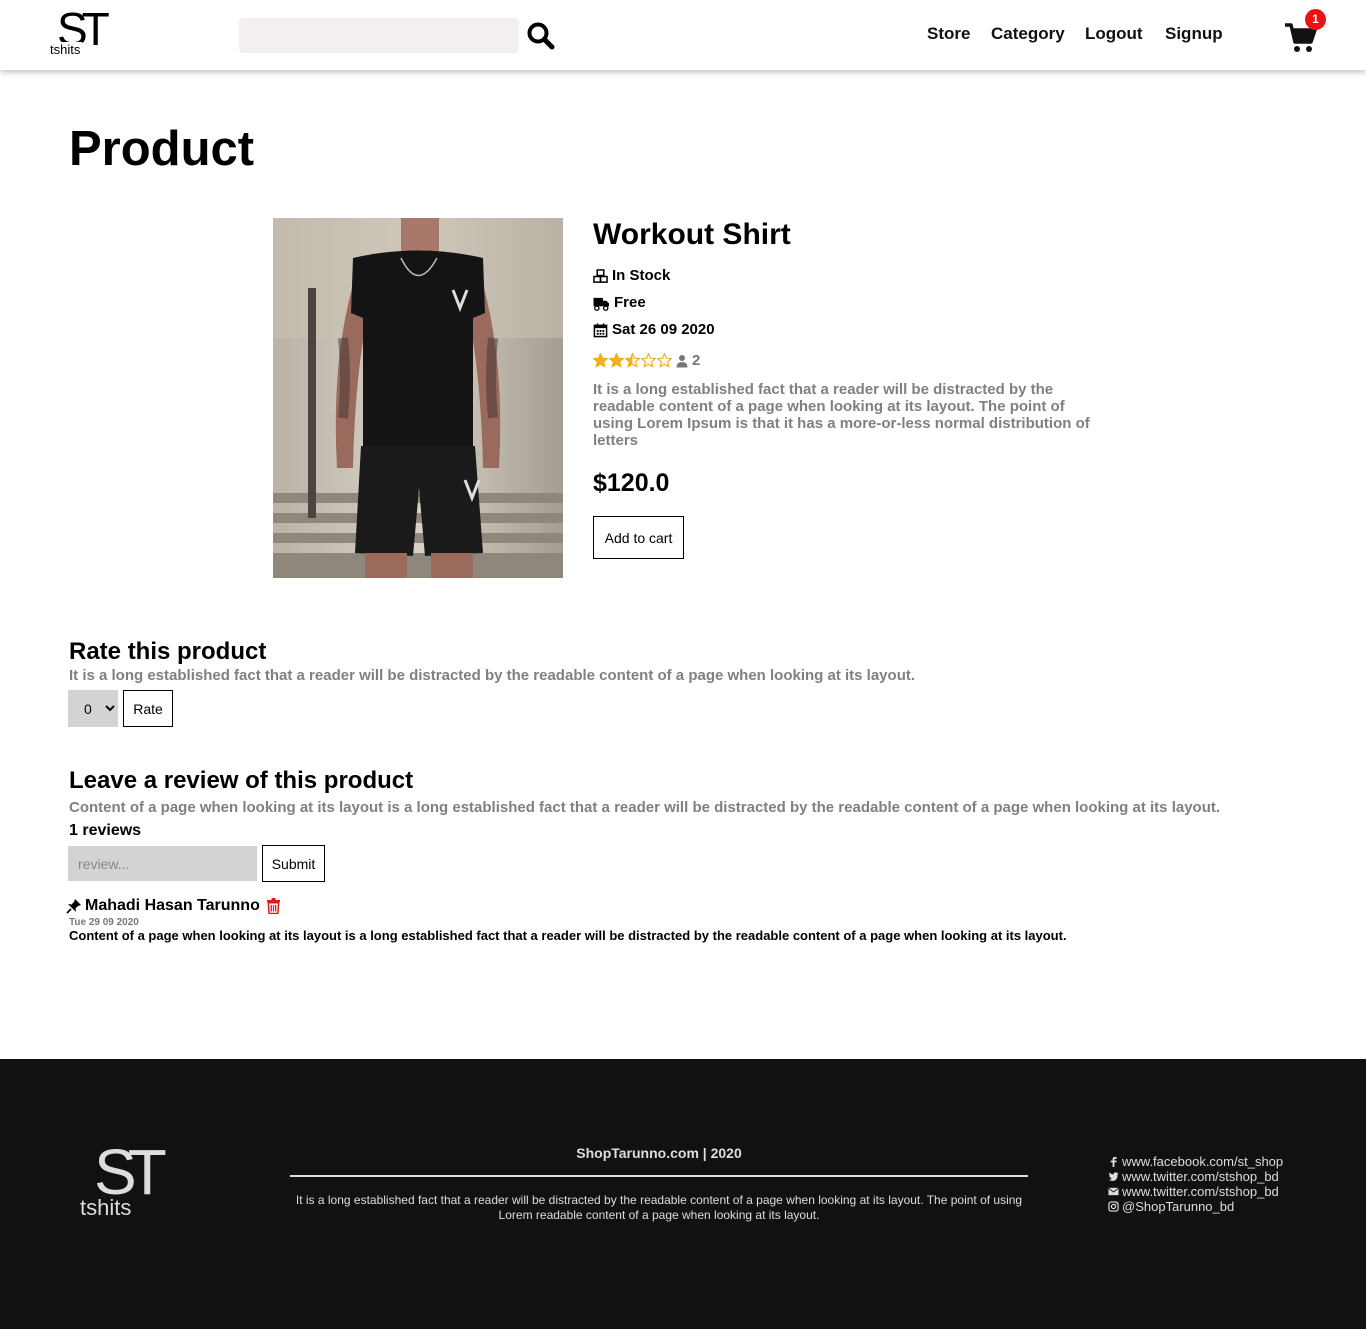  I want to click on add-to-cart-button: Add to cart, so click(638, 537).